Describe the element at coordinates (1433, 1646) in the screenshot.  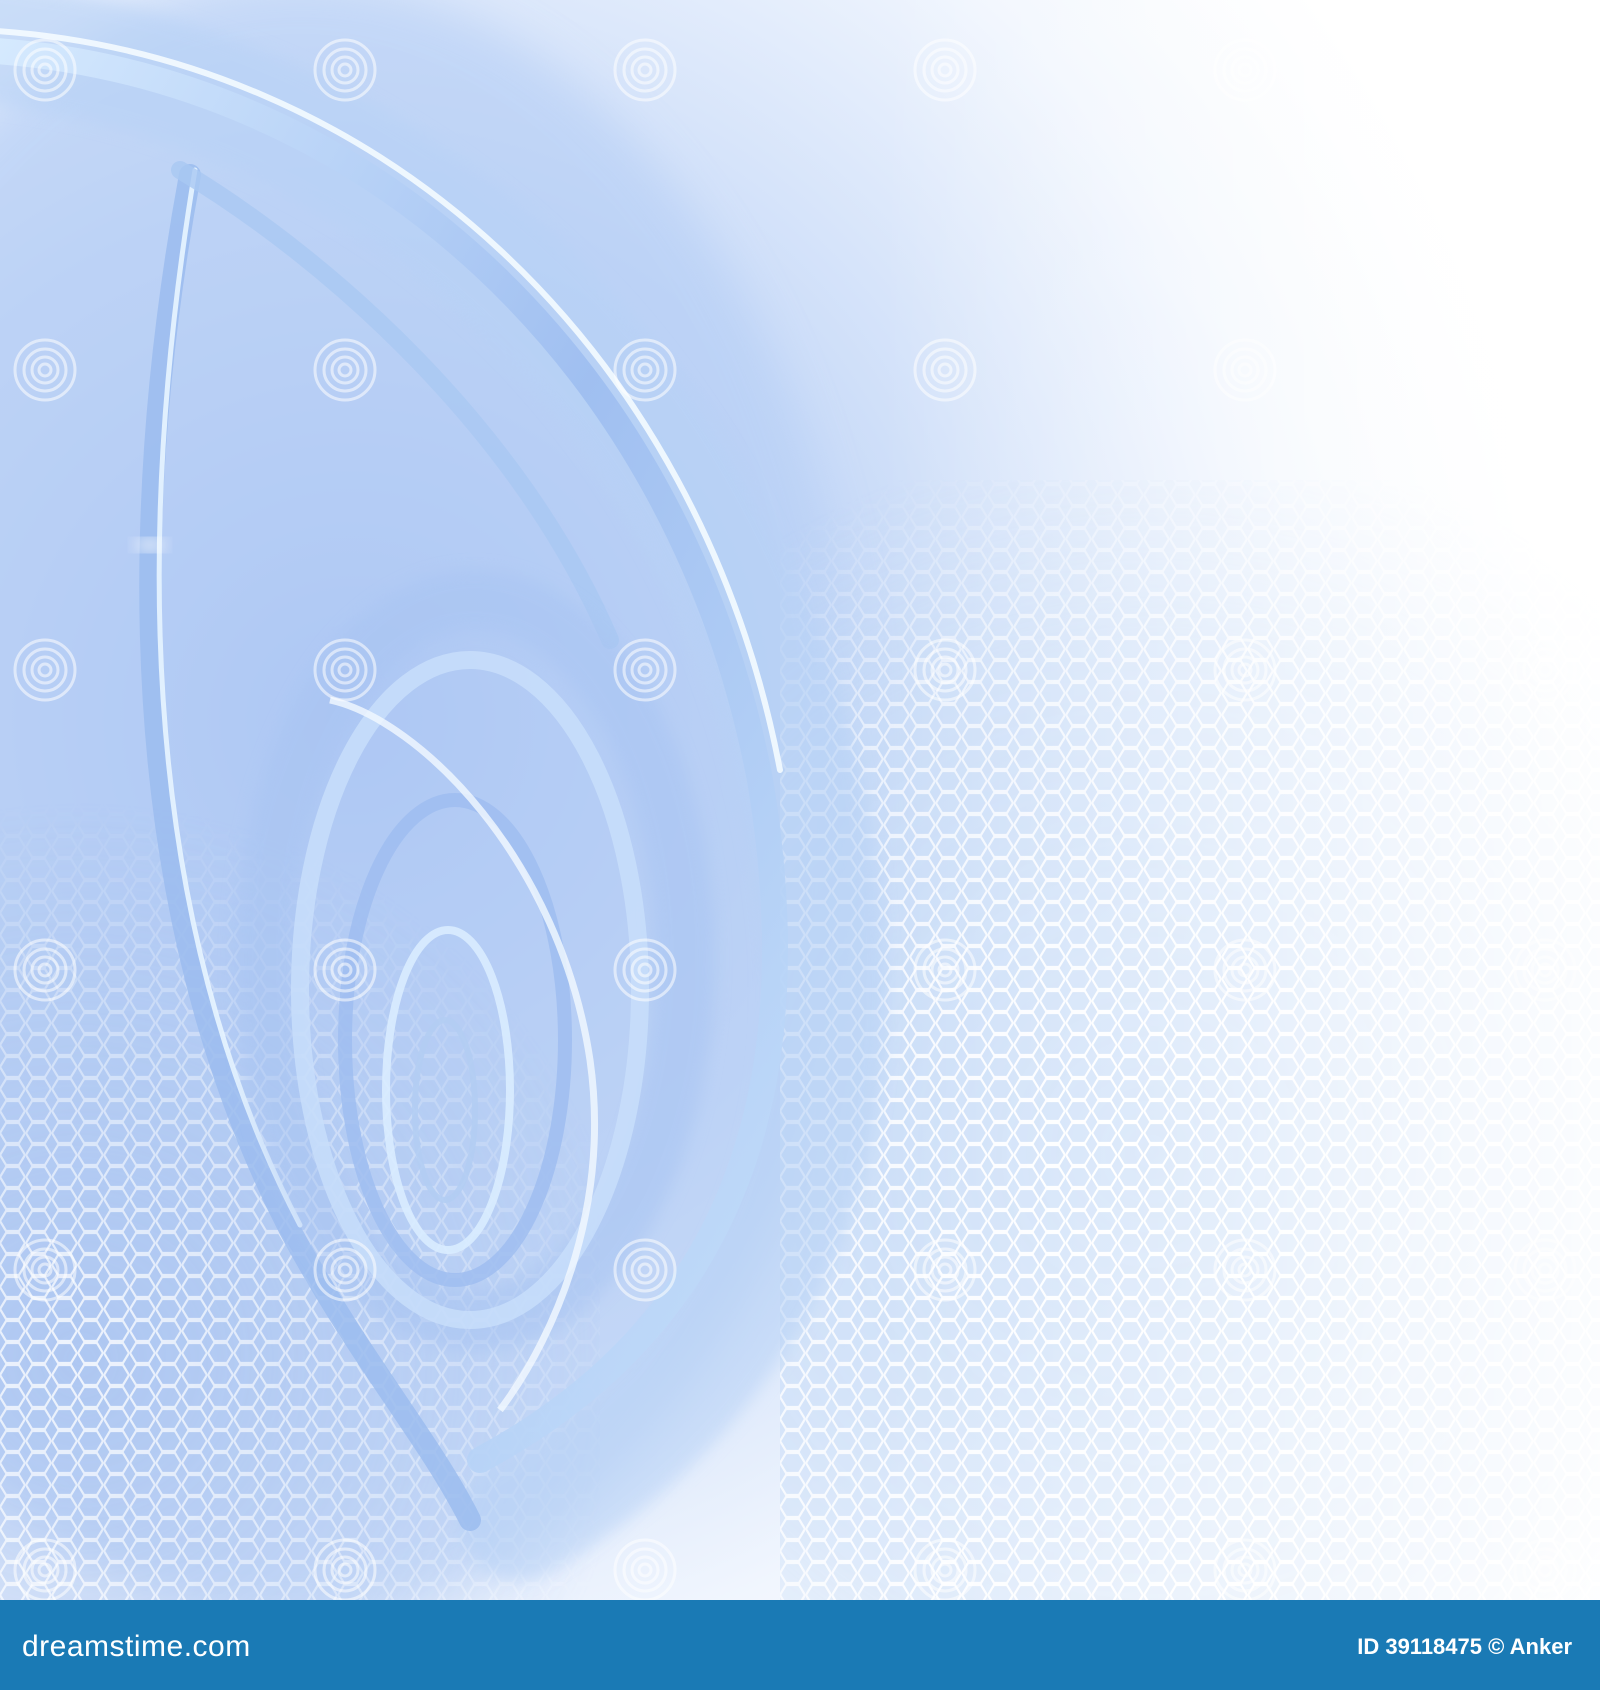
I see `id-value: 39118475` at that location.